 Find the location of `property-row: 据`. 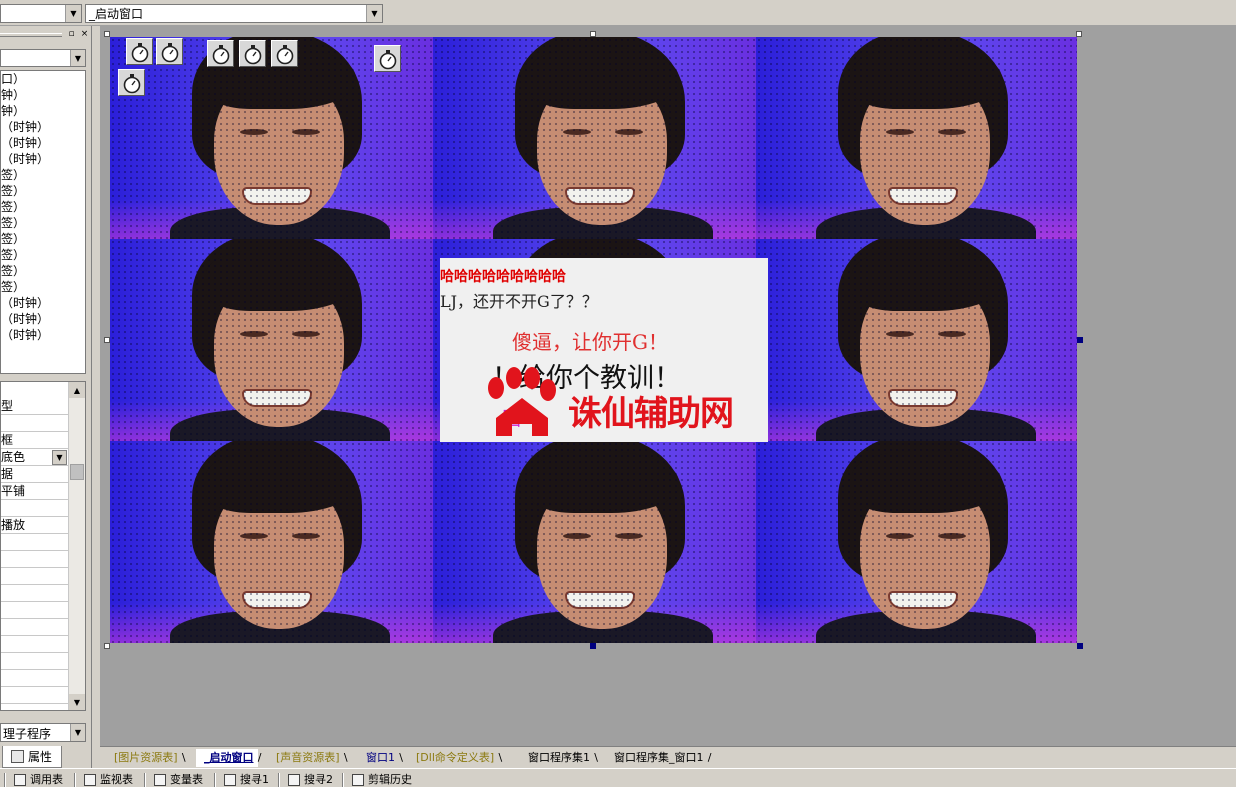

property-row: 据 is located at coordinates (35, 474).